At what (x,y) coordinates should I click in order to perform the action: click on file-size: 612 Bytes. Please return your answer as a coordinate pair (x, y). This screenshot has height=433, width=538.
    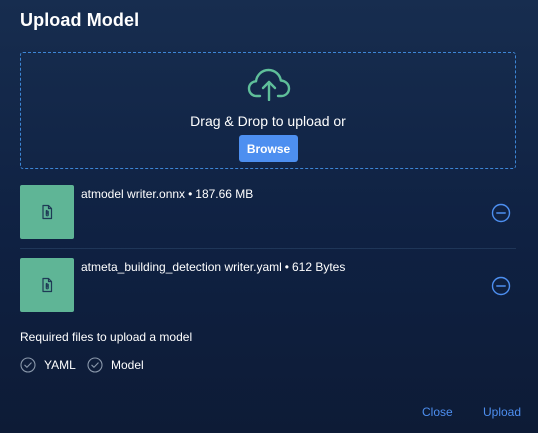
    Looking at the image, I should click on (318, 267).